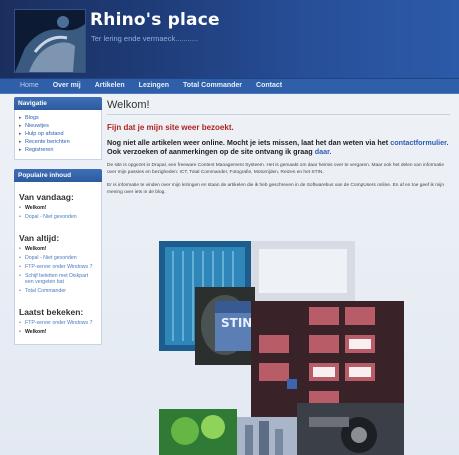  I want to click on today-heading: Van vandaag:, so click(46, 197).